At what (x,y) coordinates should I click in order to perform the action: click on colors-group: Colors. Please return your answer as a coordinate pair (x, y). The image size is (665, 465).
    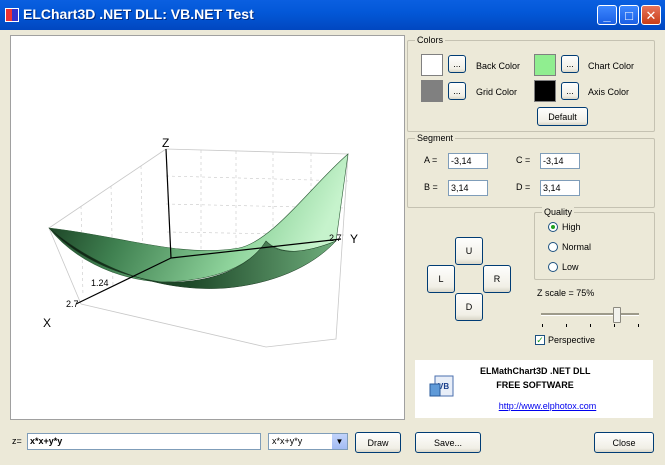
    Looking at the image, I should click on (531, 83).